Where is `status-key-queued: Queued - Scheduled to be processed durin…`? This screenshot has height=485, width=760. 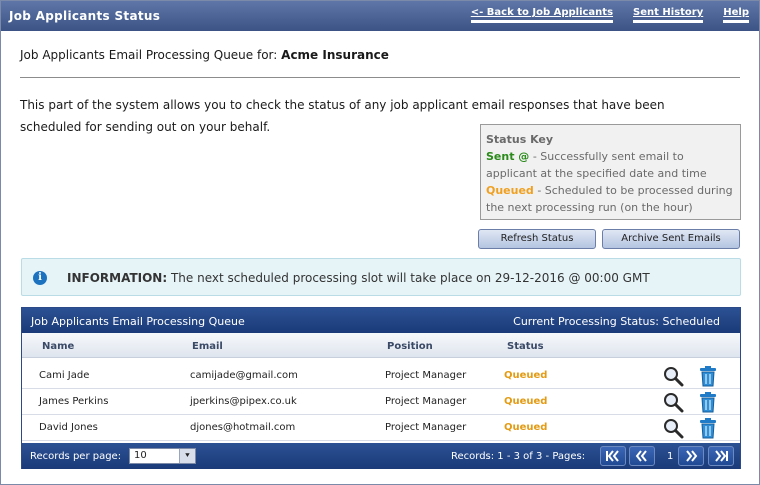
status-key-queued: Queued - Scheduled to be processed durin… is located at coordinates (610, 199).